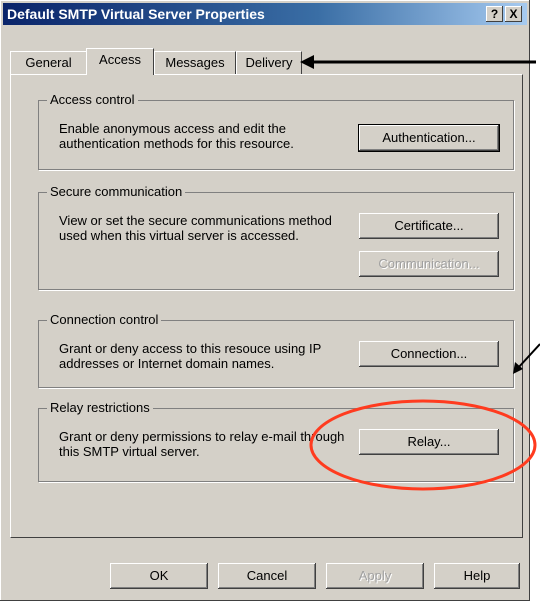  I want to click on cancel-button: Cancel, so click(267, 576).